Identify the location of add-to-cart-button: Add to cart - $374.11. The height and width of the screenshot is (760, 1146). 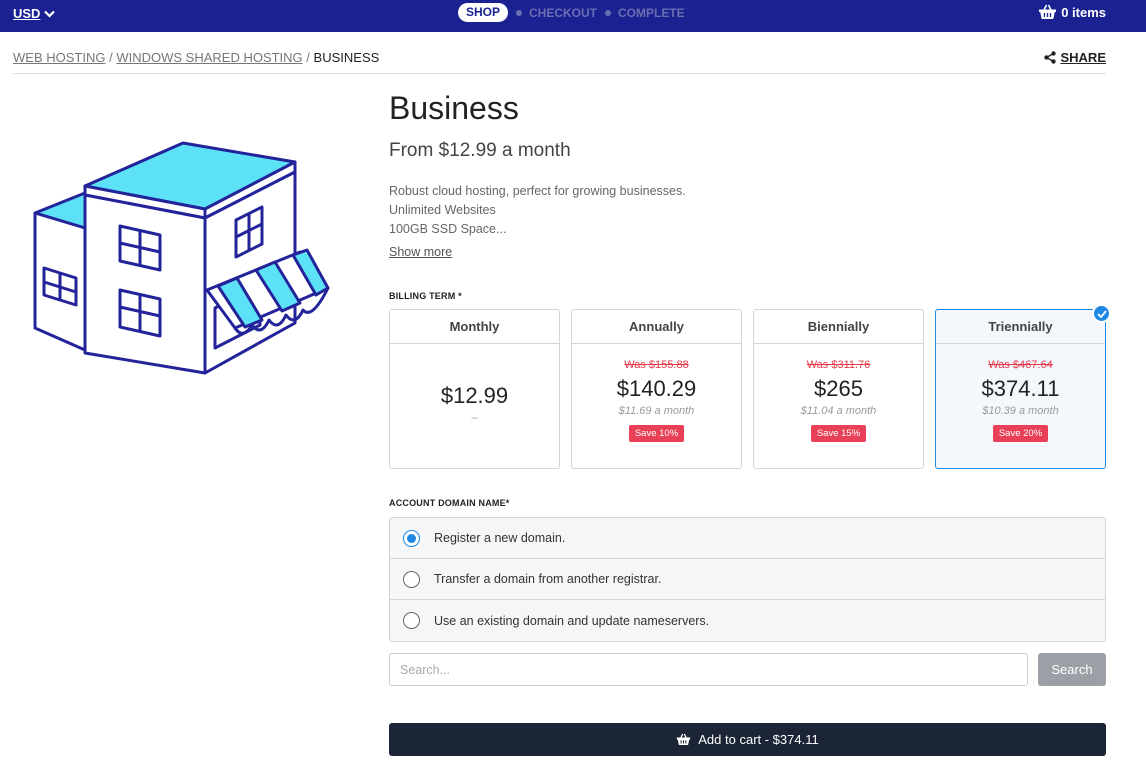
(747, 739).